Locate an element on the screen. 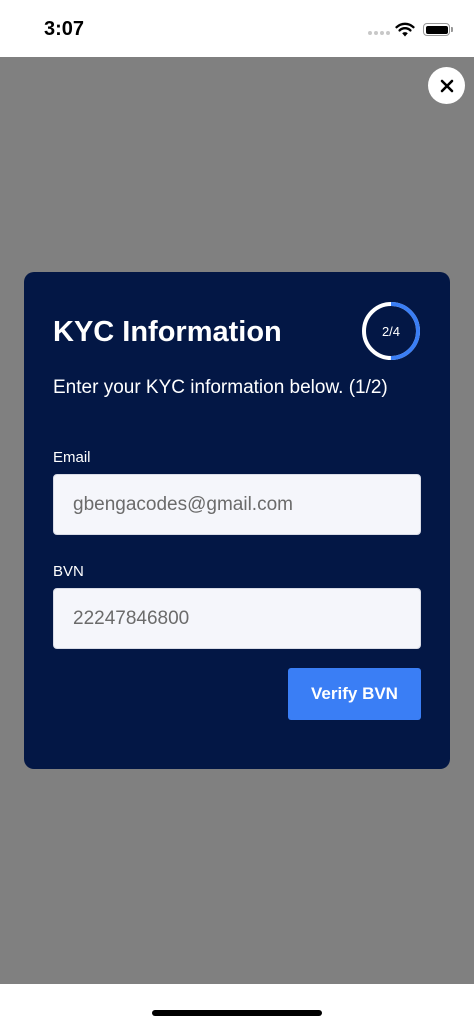 The height and width of the screenshot is (1025, 474). status-time: 3:07 is located at coordinates (64, 29).